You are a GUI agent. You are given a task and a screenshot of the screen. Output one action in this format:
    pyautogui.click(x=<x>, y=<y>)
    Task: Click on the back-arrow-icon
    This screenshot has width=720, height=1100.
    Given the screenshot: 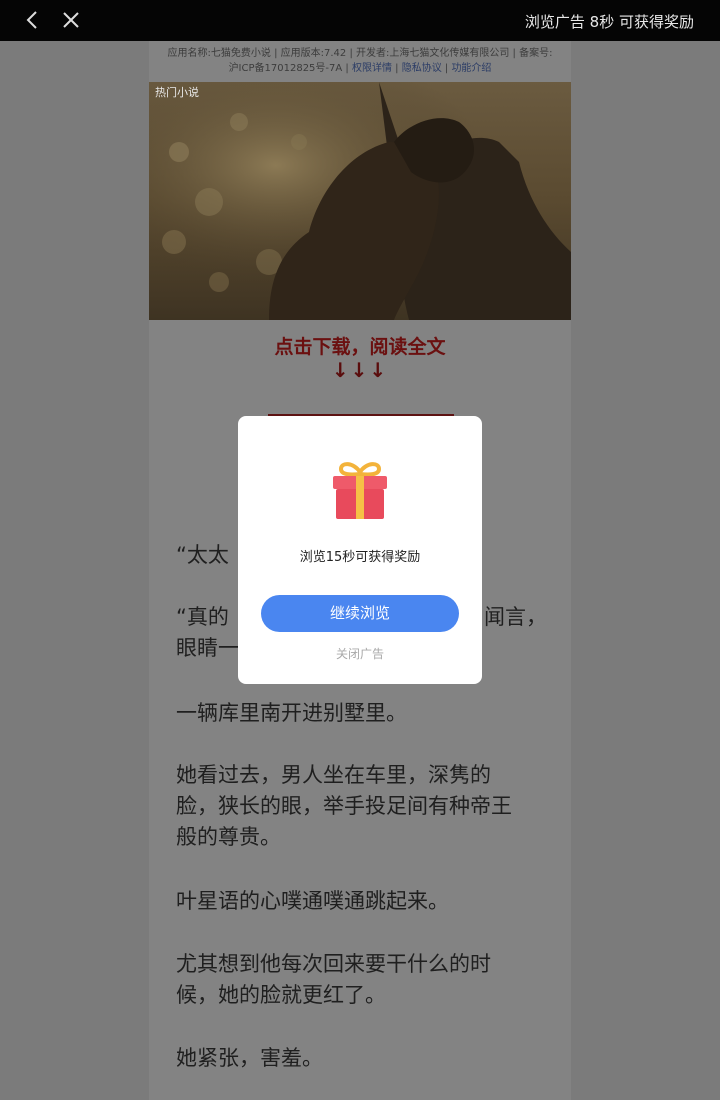 What is the action you would take?
    pyautogui.click(x=33, y=20)
    